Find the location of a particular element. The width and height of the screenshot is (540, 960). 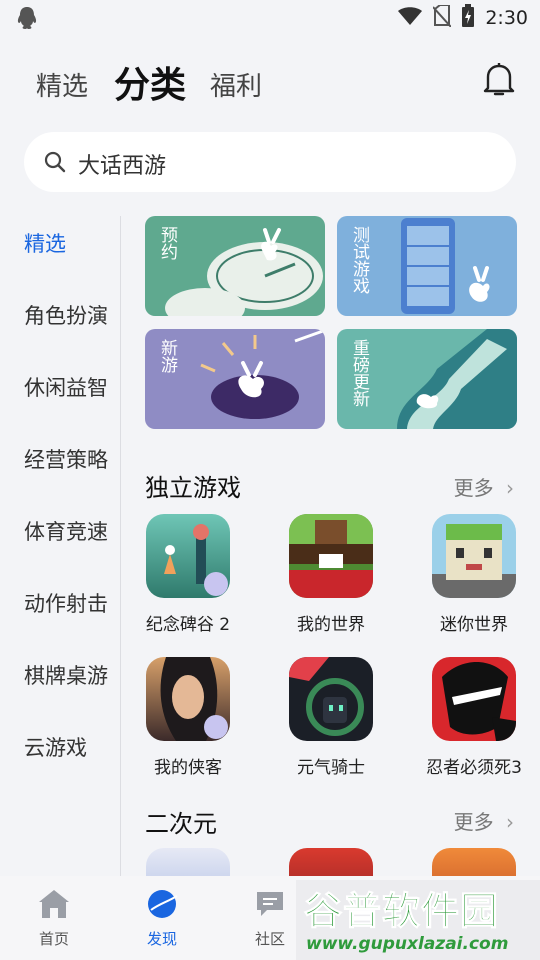

qq-icon is located at coordinates (27, 20).